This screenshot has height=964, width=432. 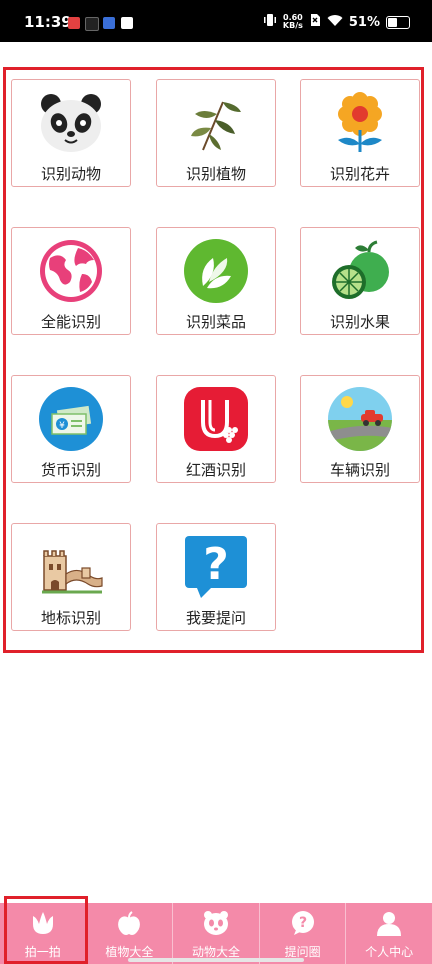 I want to click on apple-icon, so click(x=129, y=923).